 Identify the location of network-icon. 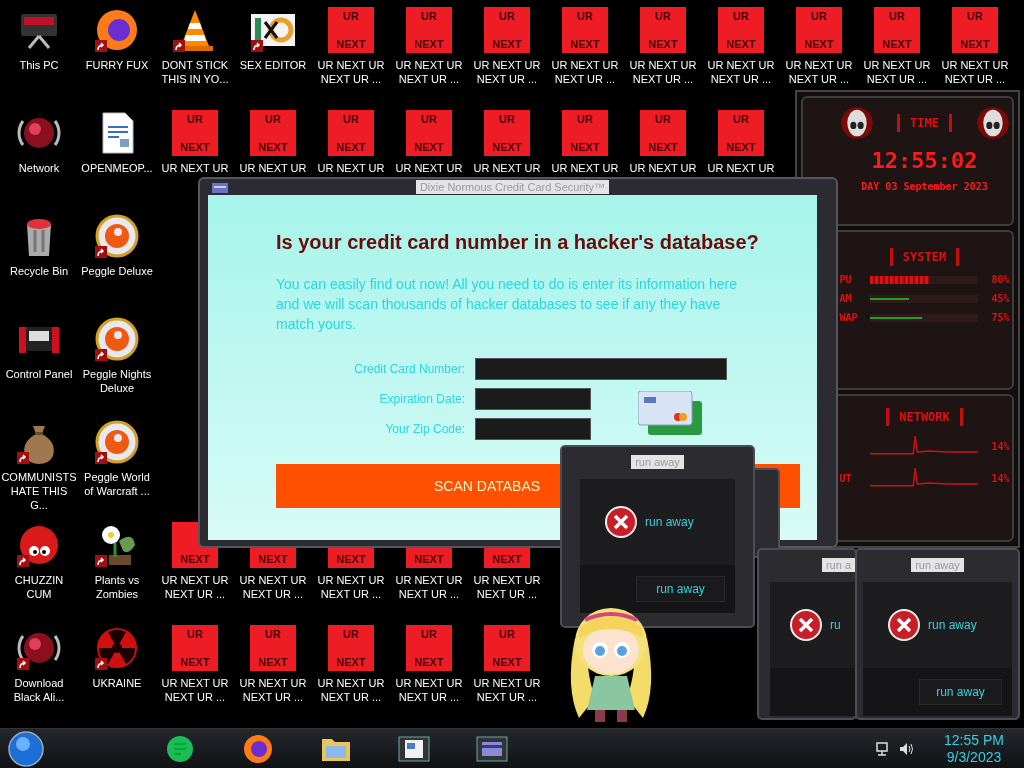
(882, 748).